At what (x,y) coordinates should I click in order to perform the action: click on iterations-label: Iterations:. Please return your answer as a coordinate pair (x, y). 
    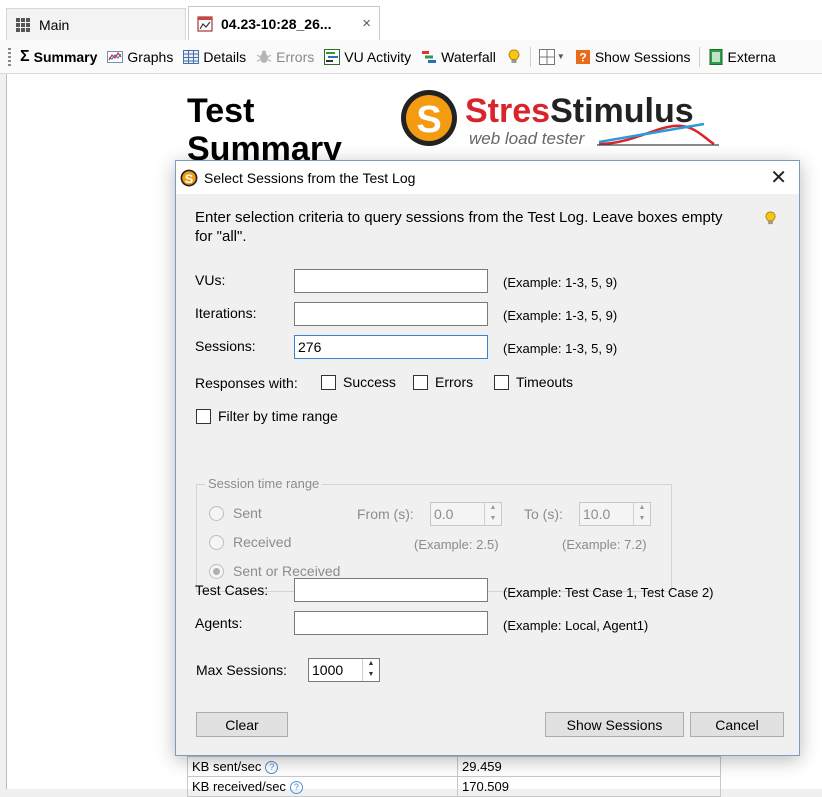
    Looking at the image, I should click on (226, 313).